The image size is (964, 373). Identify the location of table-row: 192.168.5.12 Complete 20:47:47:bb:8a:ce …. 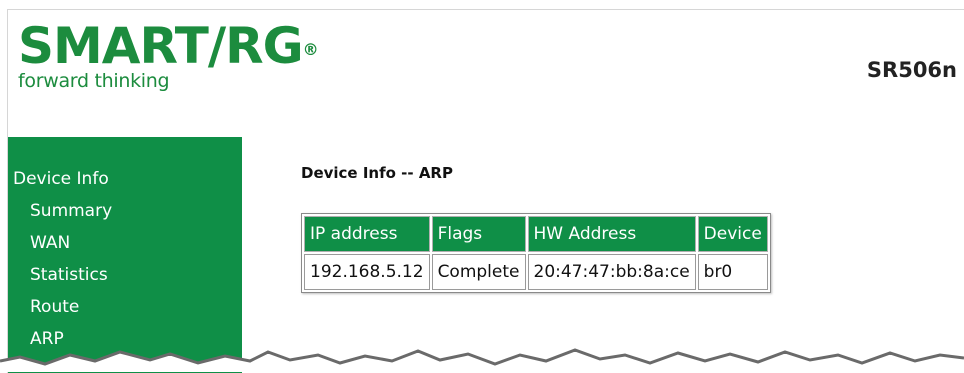
(536, 272).